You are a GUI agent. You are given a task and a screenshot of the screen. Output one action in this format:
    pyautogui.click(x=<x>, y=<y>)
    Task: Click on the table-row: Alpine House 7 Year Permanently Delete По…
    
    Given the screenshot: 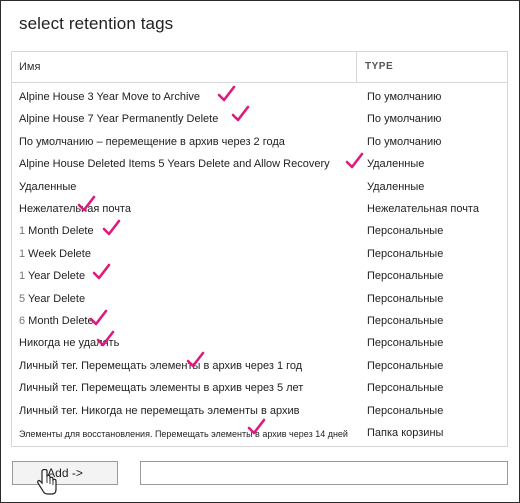 What is the action you would take?
    pyautogui.click(x=259, y=121)
    